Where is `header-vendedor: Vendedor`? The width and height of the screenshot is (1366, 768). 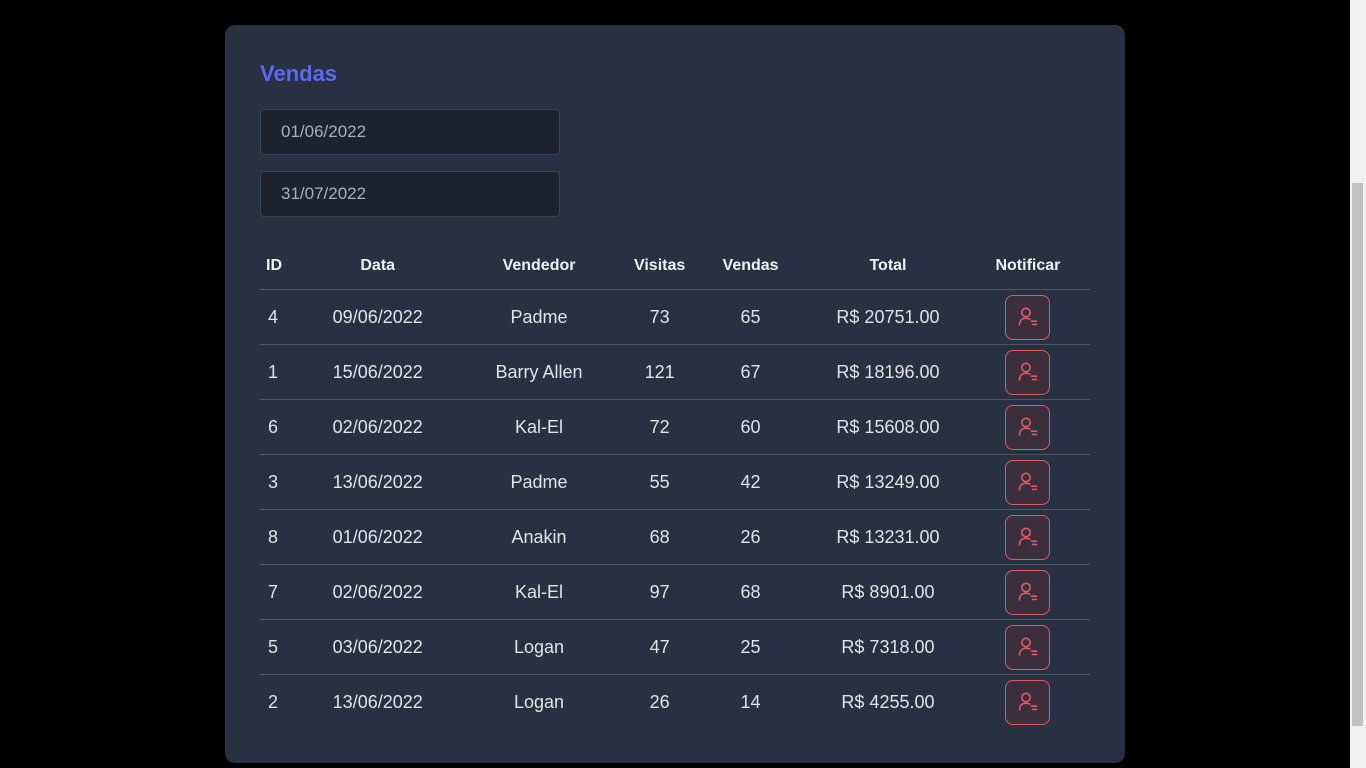
header-vendedor: Vendedor is located at coordinates (539, 266).